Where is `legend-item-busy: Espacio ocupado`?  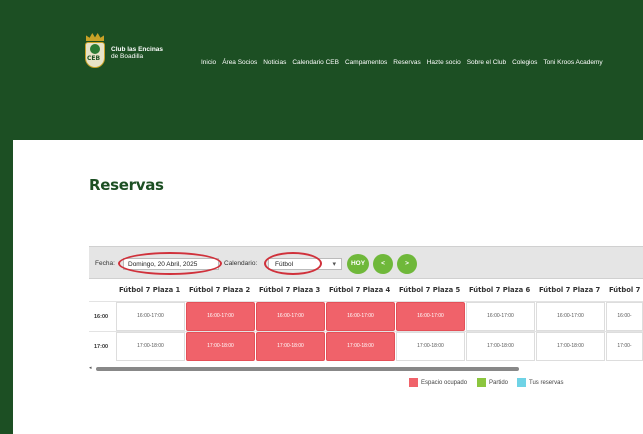 legend-item-busy: Espacio ocupado is located at coordinates (438, 382).